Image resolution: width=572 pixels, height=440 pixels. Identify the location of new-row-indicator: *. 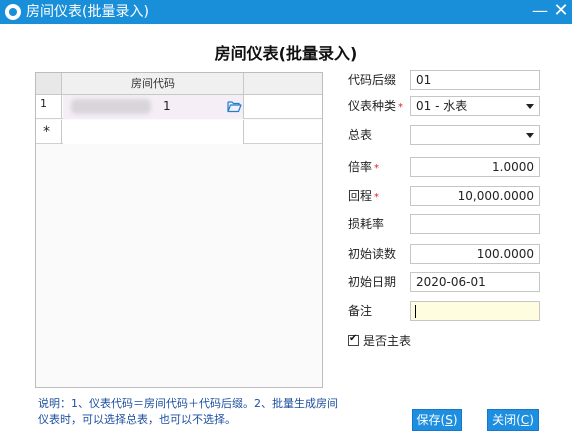
(49, 132).